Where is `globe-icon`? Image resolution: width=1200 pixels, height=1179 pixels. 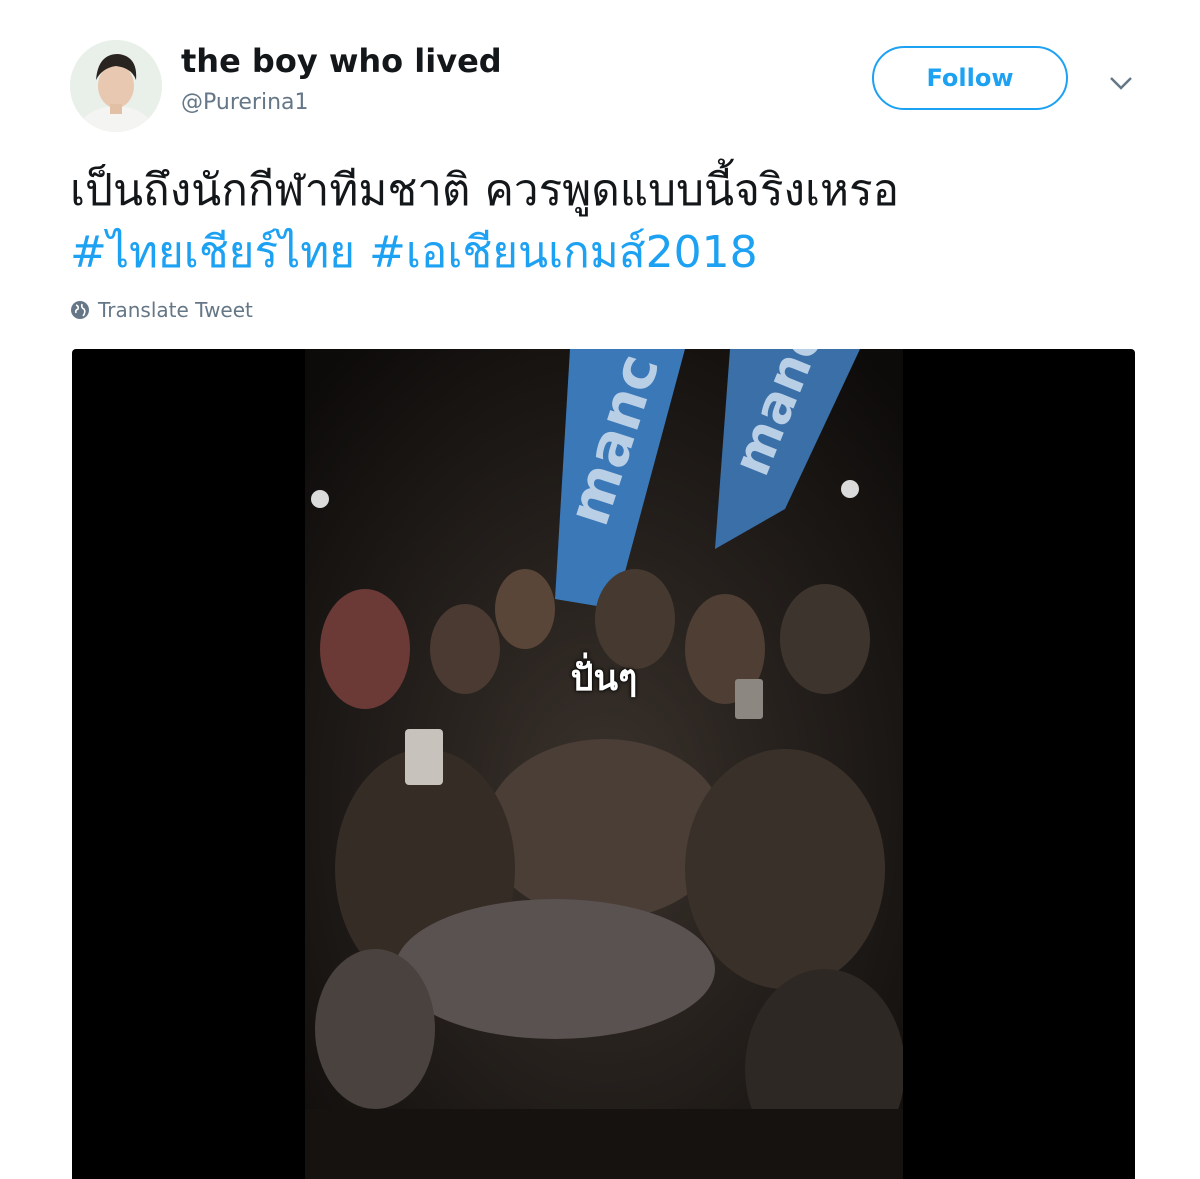 globe-icon is located at coordinates (80, 310).